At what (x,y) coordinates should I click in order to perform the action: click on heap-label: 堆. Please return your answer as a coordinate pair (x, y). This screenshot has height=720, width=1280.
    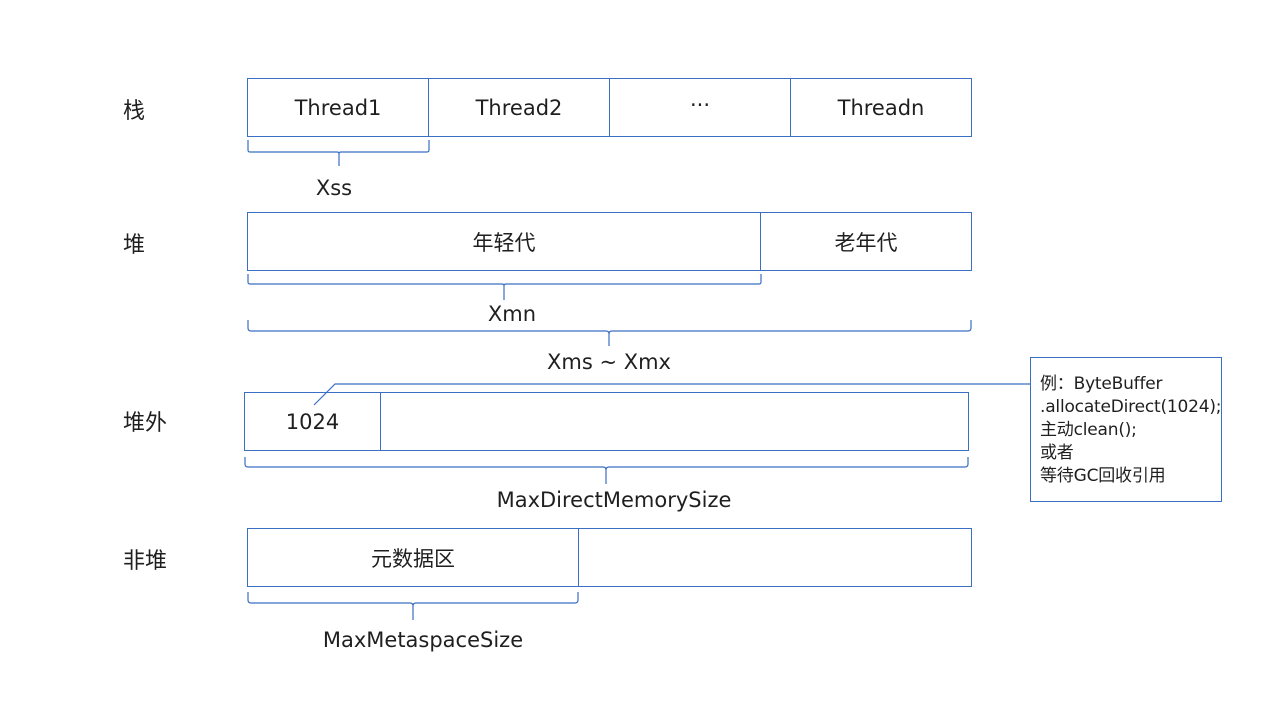
    Looking at the image, I should click on (134, 245).